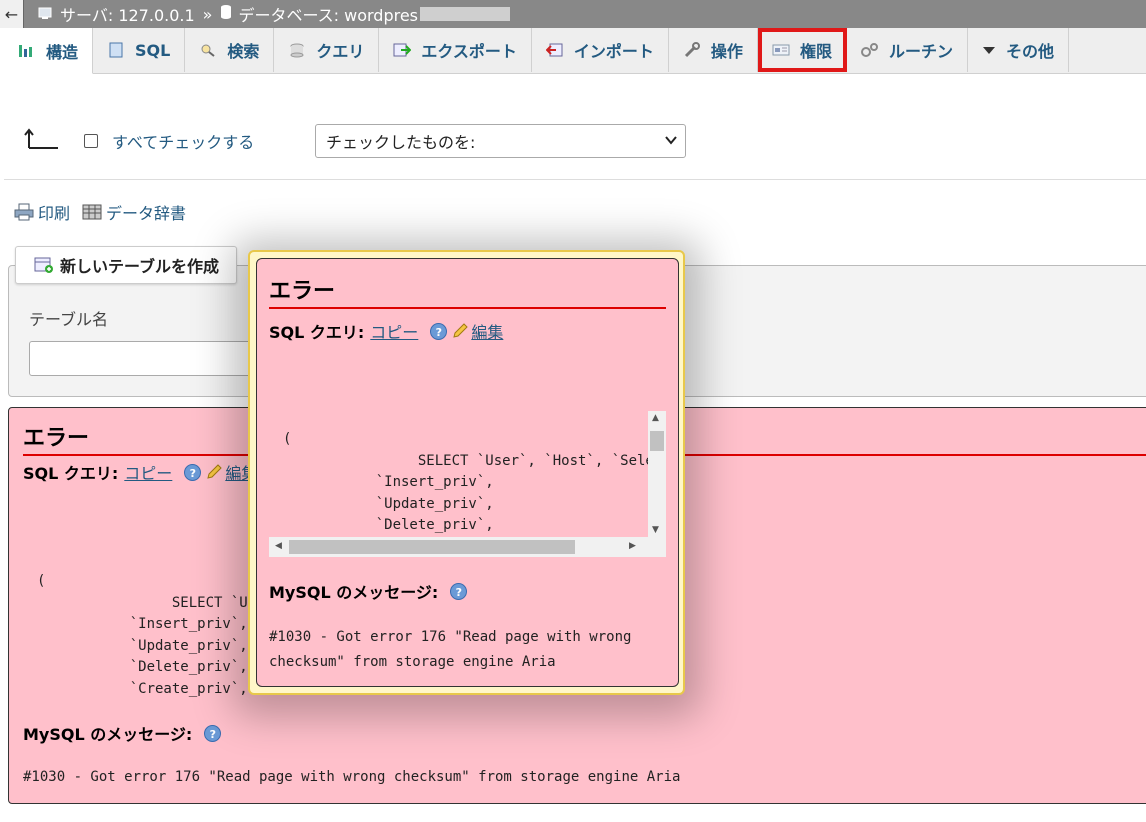 This screenshot has height=822, width=1146. What do you see at coordinates (27, 51) in the screenshot?
I see `structure-icon` at bounding box center [27, 51].